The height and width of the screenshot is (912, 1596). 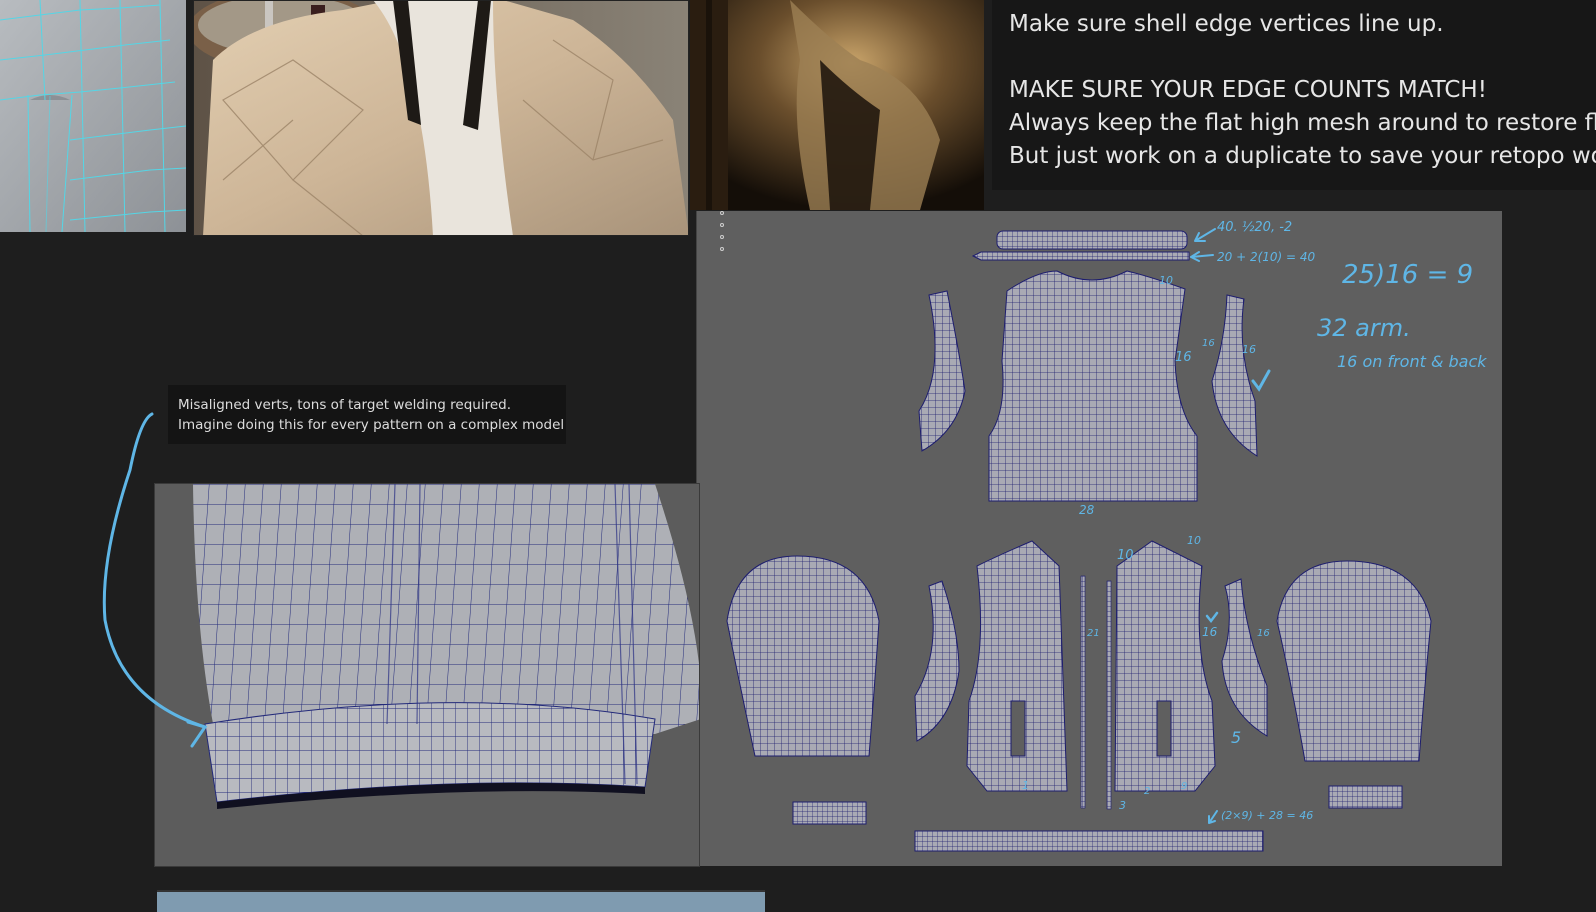 What do you see at coordinates (1364, 328) in the screenshot?
I see `note-arm-count: 32 arm.` at bounding box center [1364, 328].